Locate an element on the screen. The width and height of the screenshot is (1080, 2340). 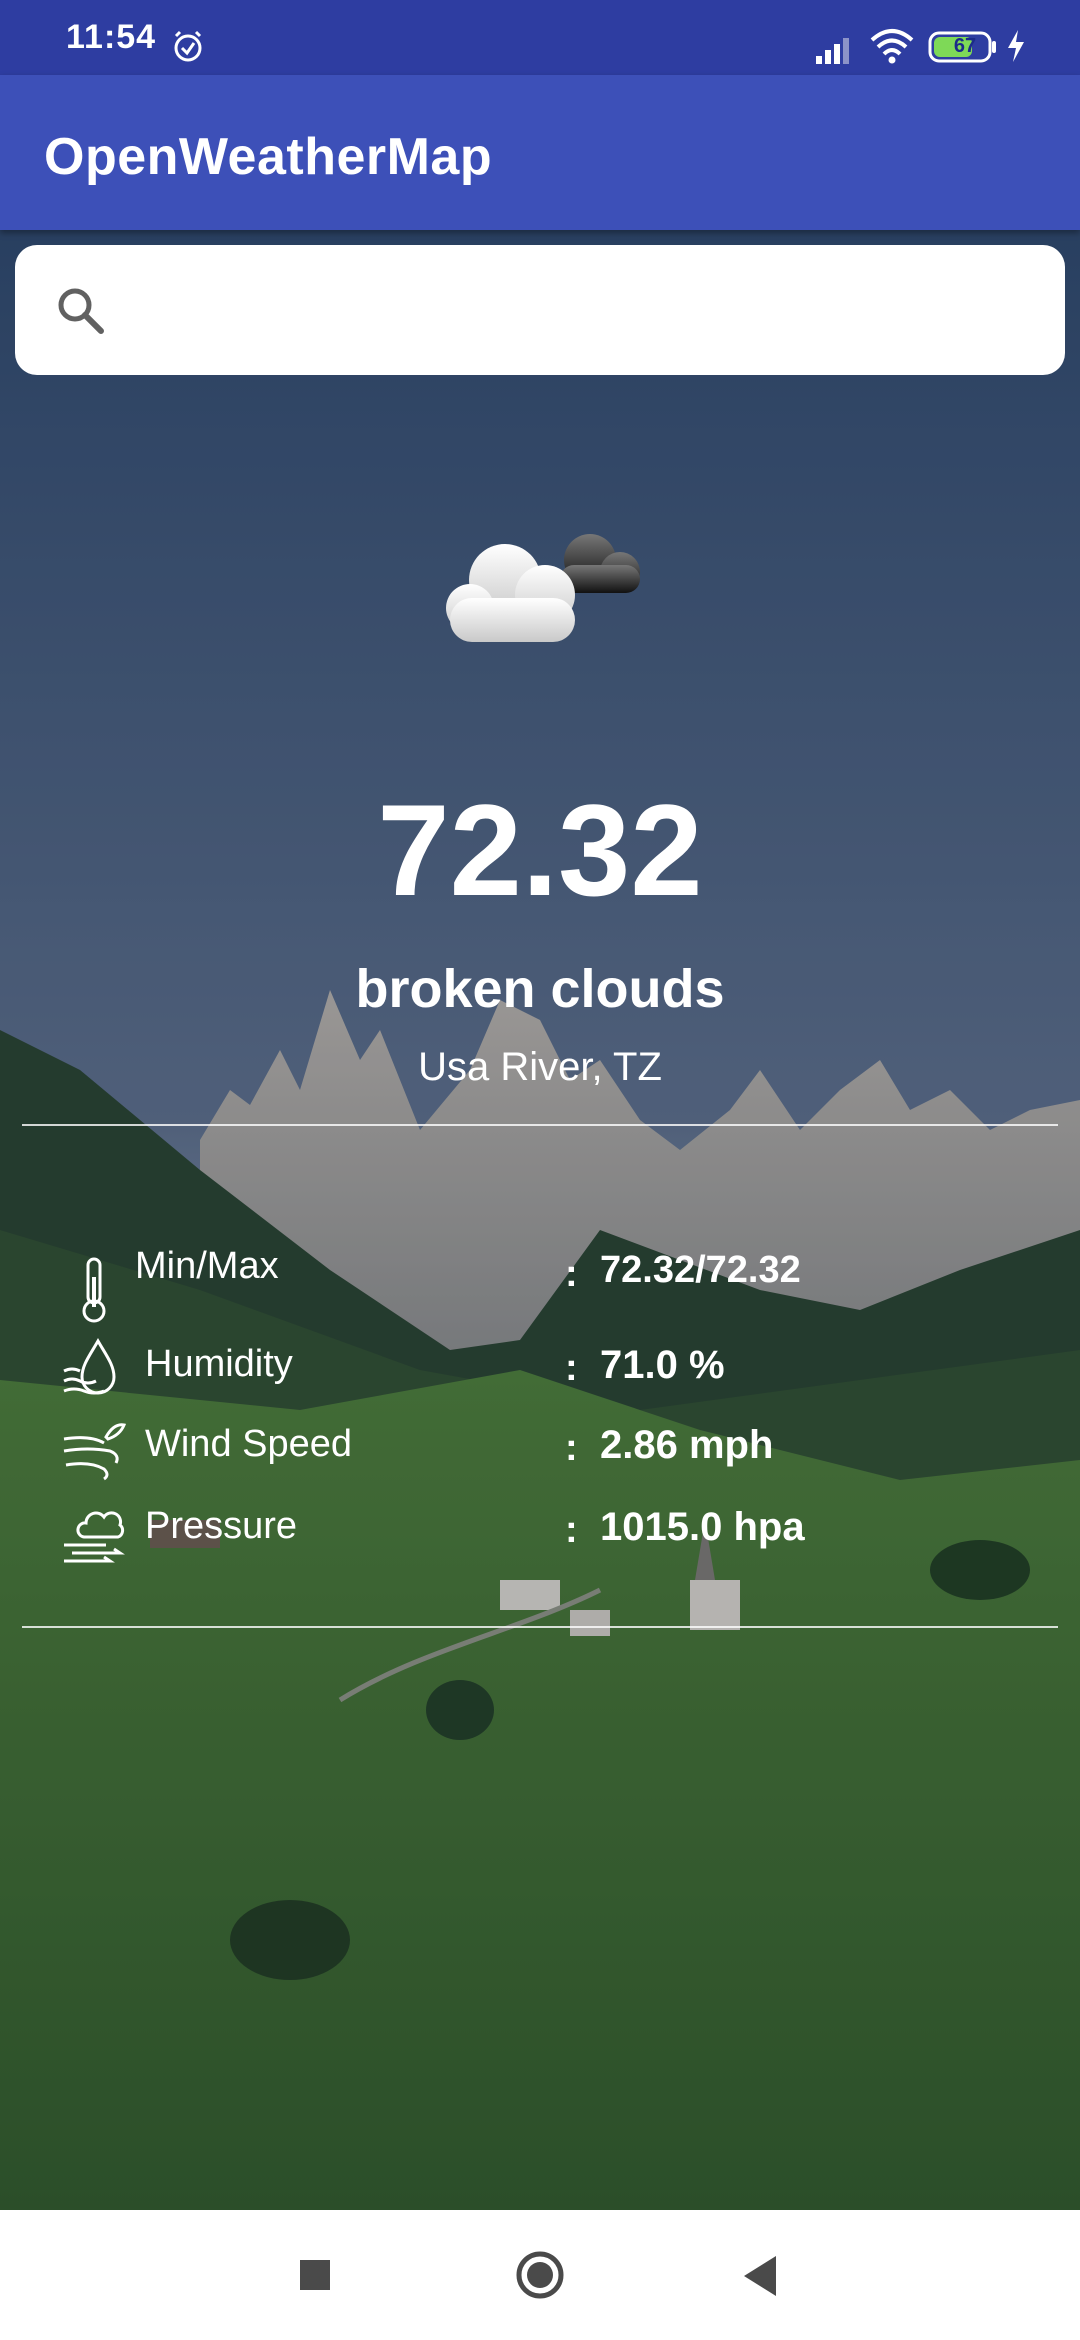
charge-icon is located at coordinates (1016, 46).